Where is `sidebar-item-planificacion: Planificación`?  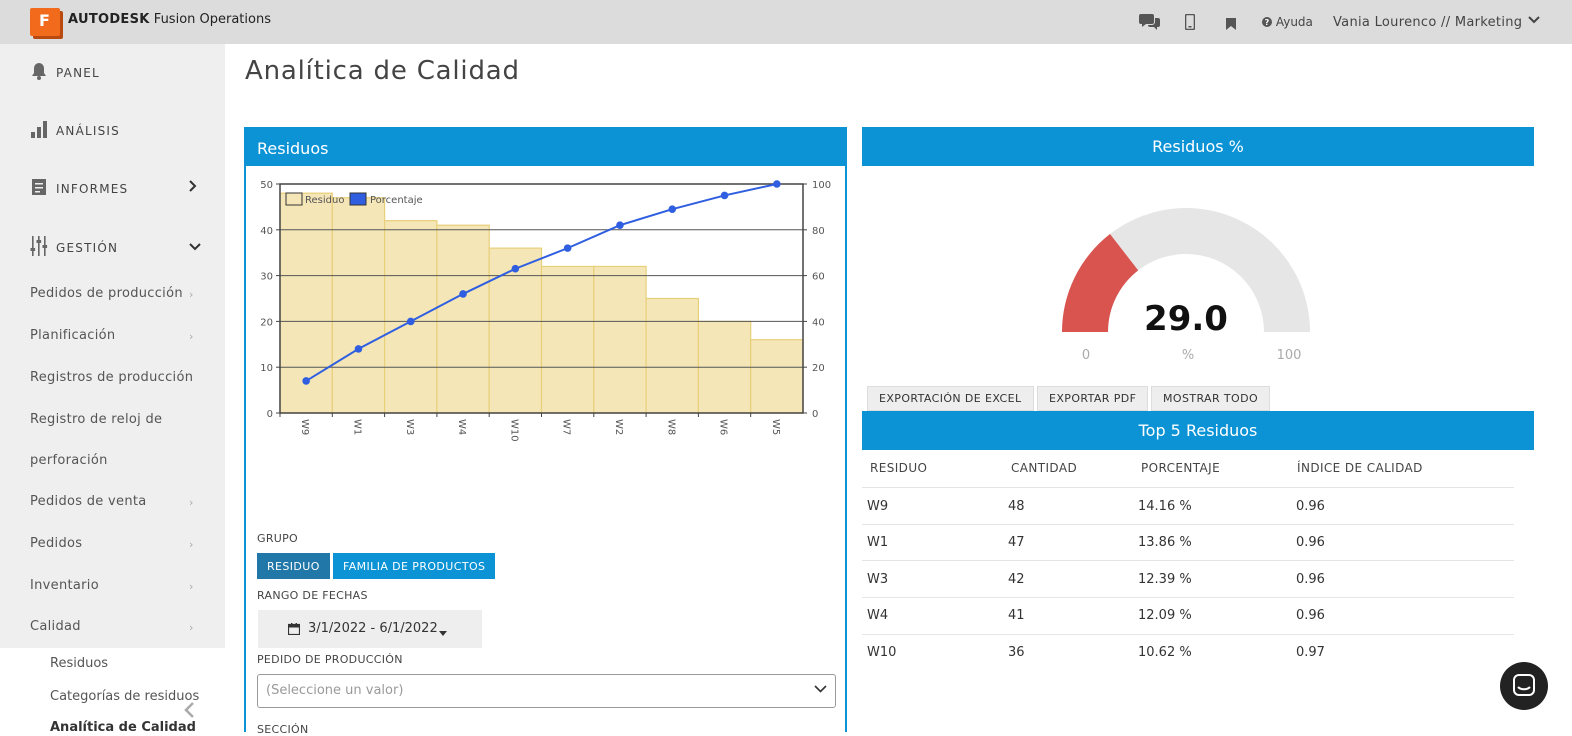
sidebar-item-planificacion: Planificación is located at coordinates (72, 335).